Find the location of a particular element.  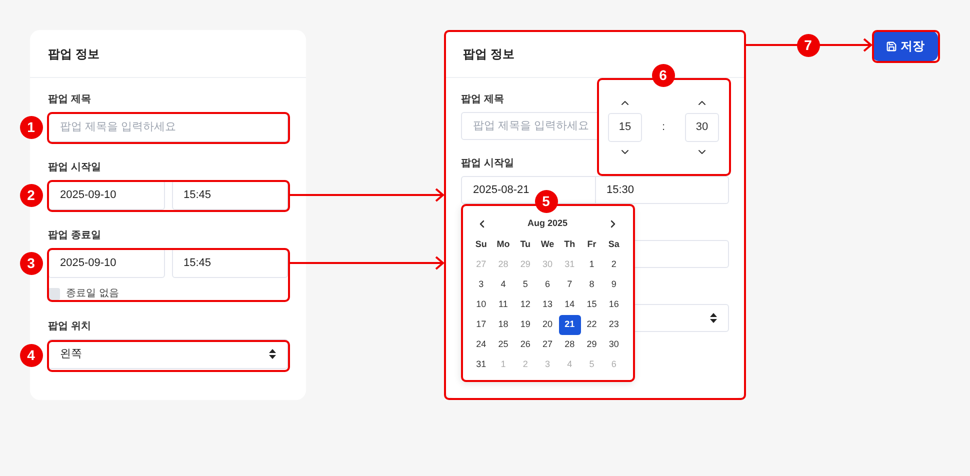

highlight-frame is located at coordinates (906, 46).